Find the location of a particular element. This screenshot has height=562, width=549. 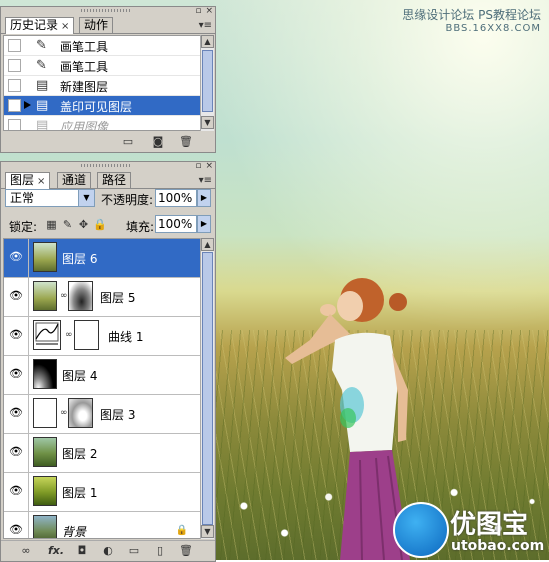

lock-transparency-icon: ▦ is located at coordinates (51, 224).